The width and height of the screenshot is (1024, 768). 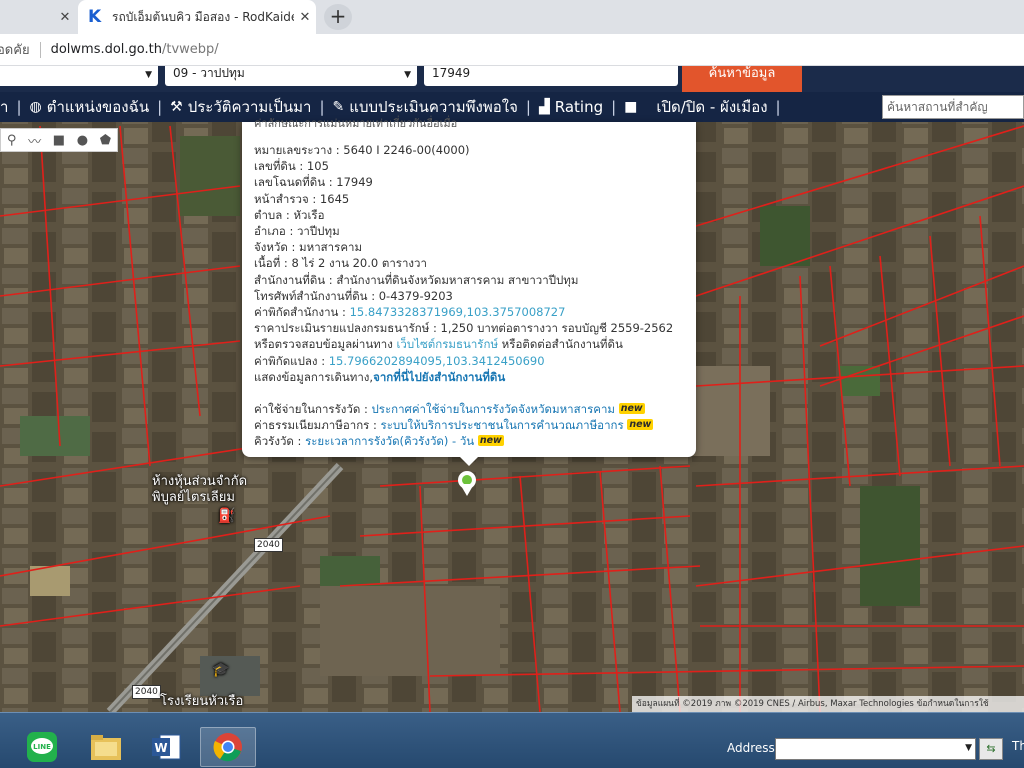 What do you see at coordinates (190, 49) in the screenshot?
I see `url-path: /tvwebp/` at bounding box center [190, 49].